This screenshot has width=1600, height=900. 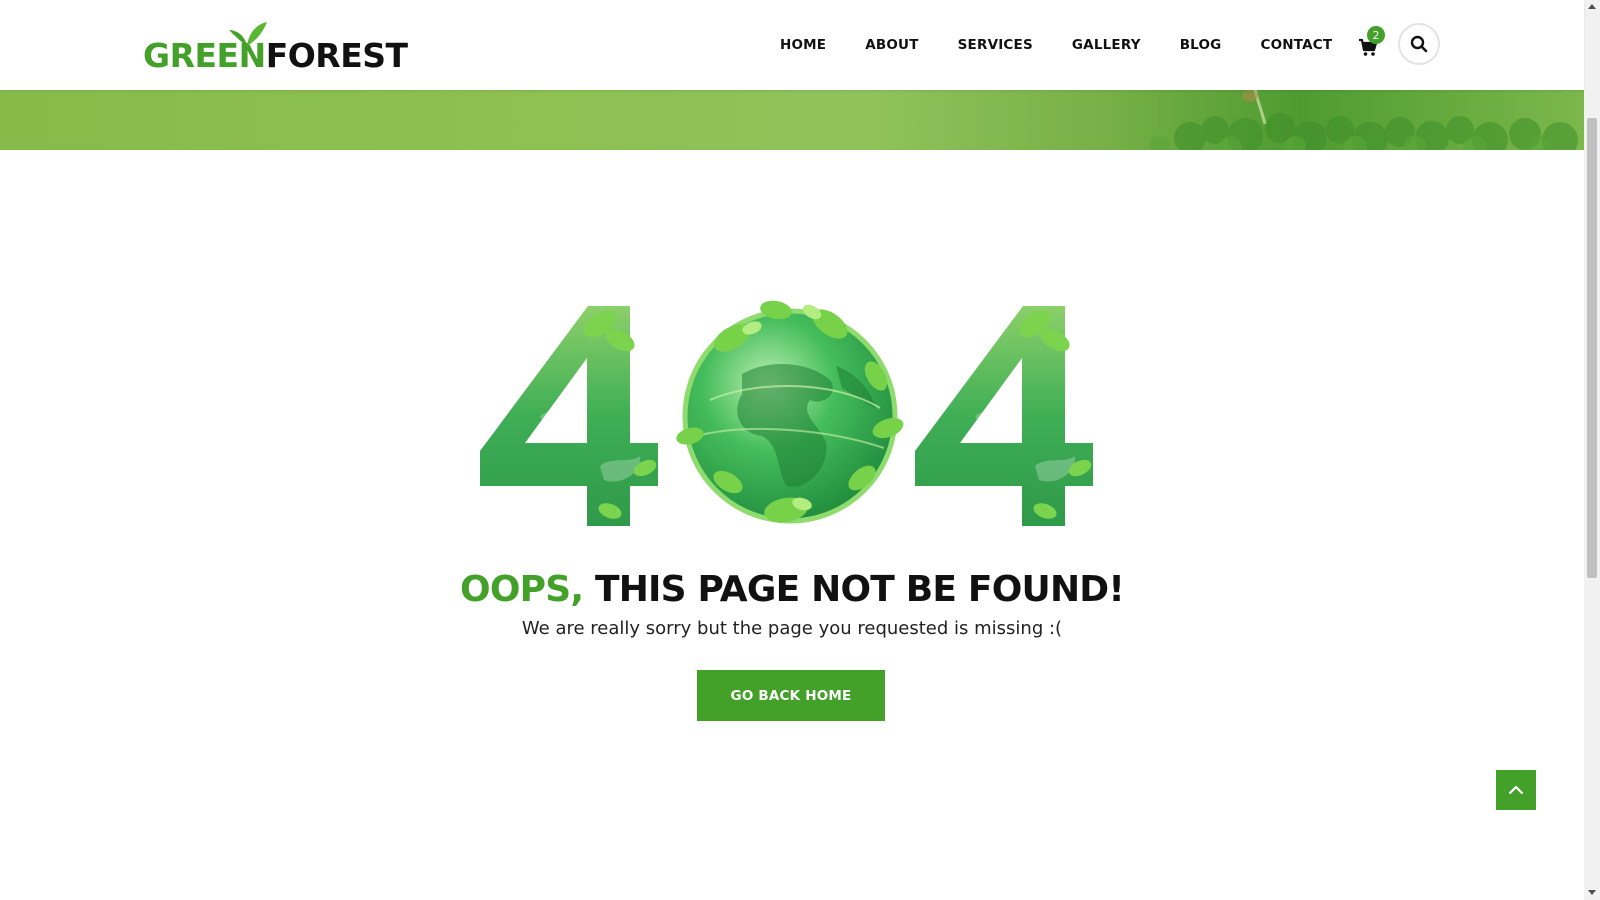 I want to click on banner-foliage, so click(x=1364, y=120).